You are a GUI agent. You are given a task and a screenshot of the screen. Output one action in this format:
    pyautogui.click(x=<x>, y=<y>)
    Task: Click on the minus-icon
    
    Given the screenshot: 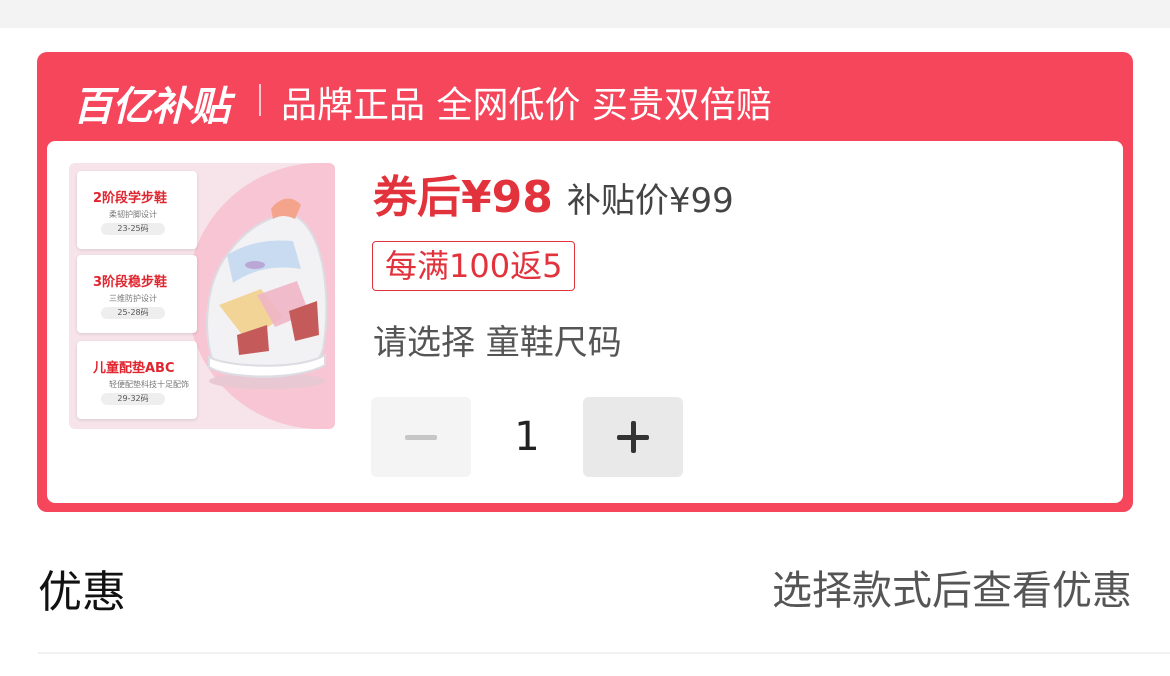 What is the action you would take?
    pyautogui.click(x=421, y=437)
    